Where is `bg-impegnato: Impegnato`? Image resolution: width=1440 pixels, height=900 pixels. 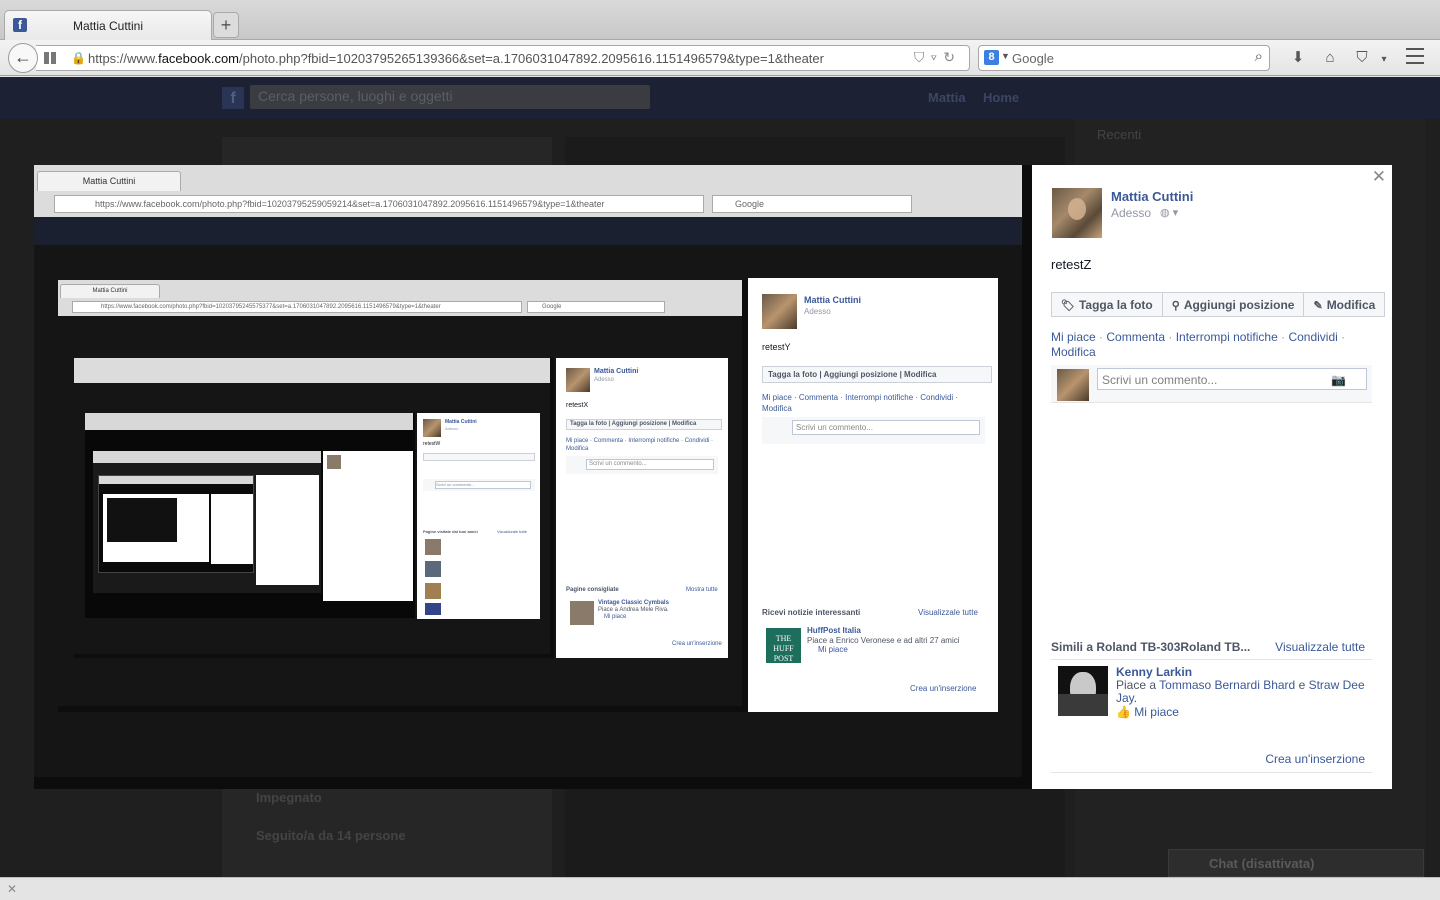
bg-impegnato: Impegnato is located at coordinates (289, 797).